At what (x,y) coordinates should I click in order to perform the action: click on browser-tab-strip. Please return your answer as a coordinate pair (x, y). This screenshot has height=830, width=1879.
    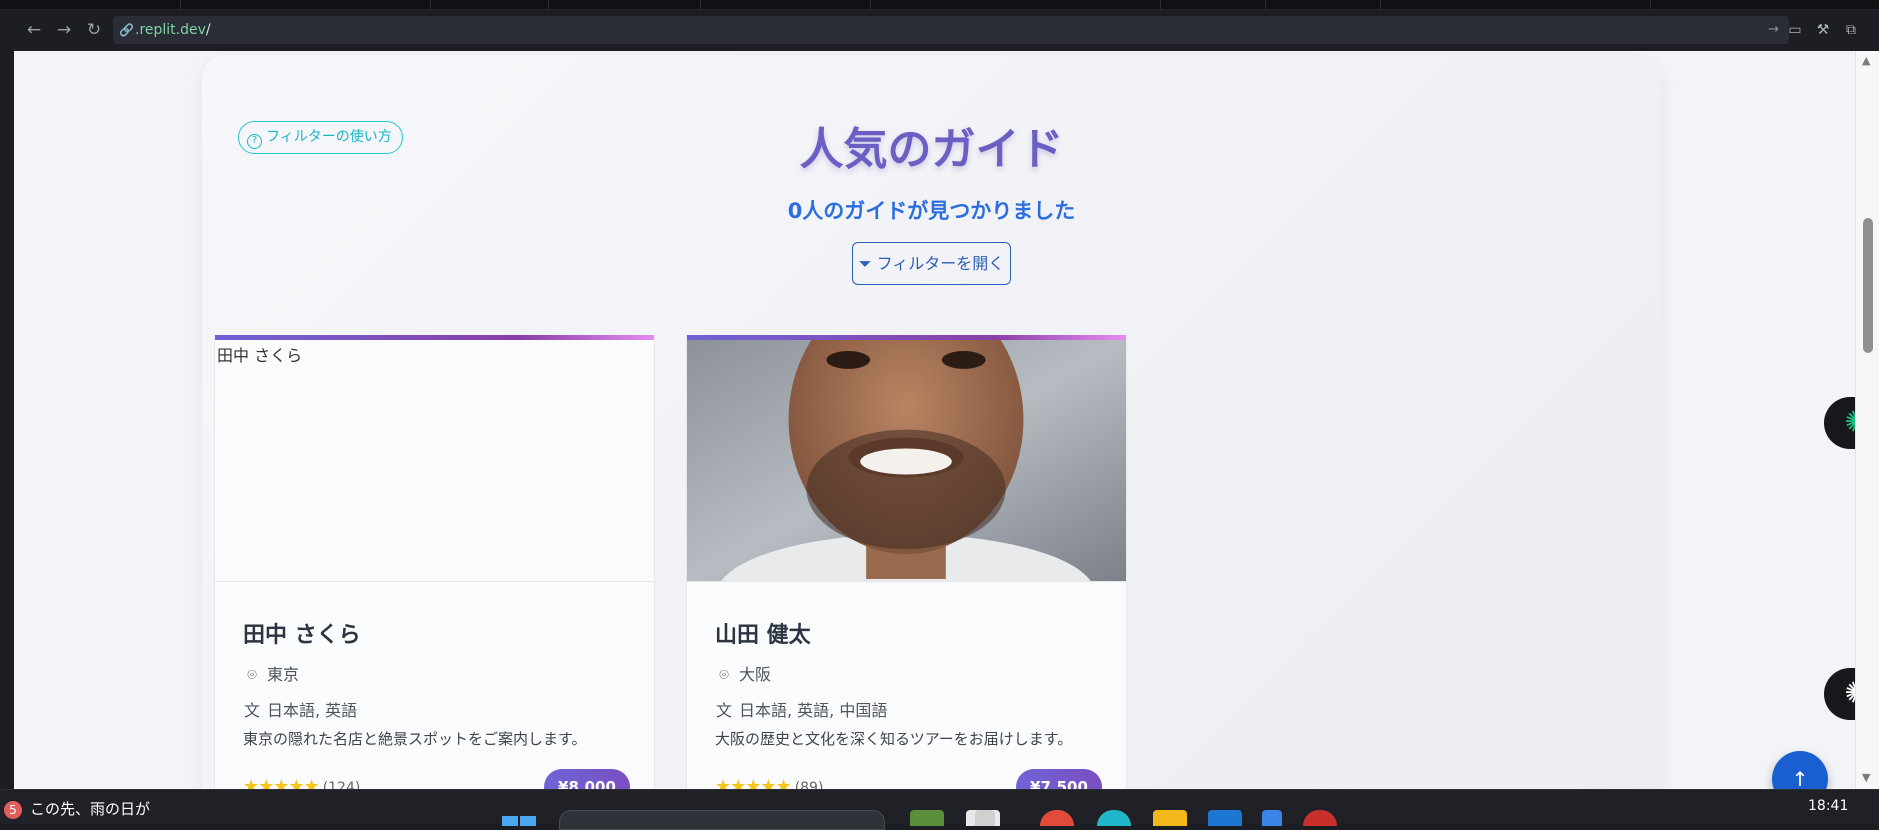
    Looking at the image, I should click on (939, 5).